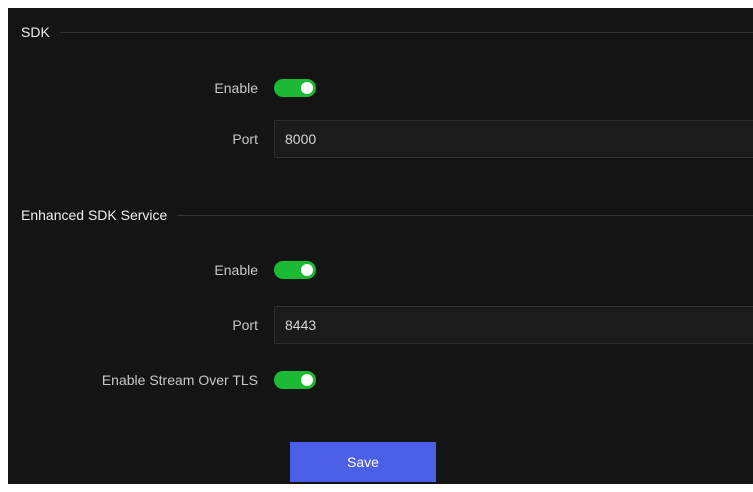 The image size is (753, 492). I want to click on enhanced-enable-label: Enable, so click(236, 270).